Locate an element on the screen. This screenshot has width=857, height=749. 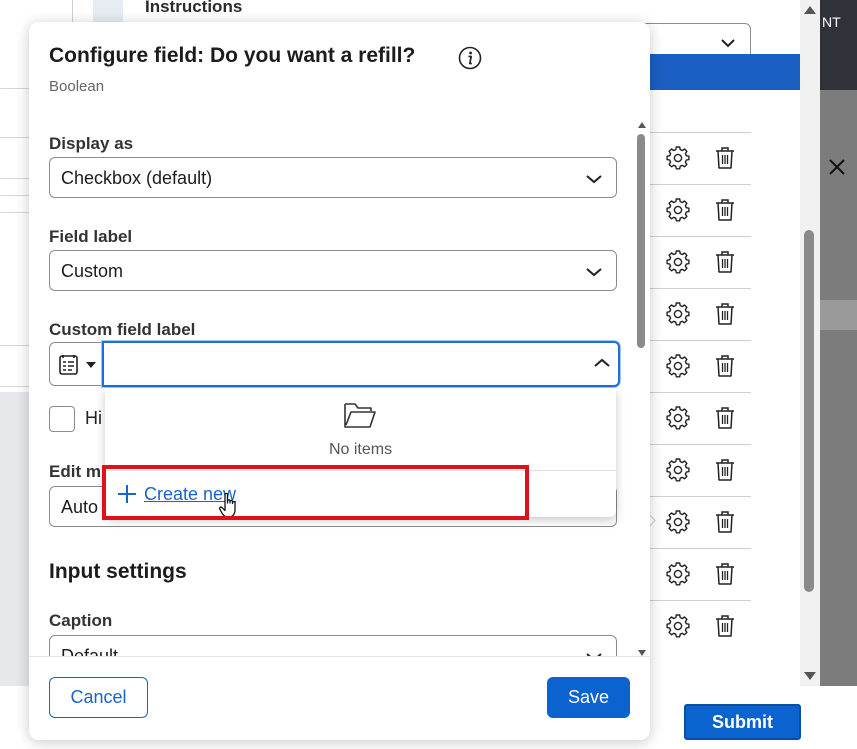
side-panel is located at coordinates (838, 374).